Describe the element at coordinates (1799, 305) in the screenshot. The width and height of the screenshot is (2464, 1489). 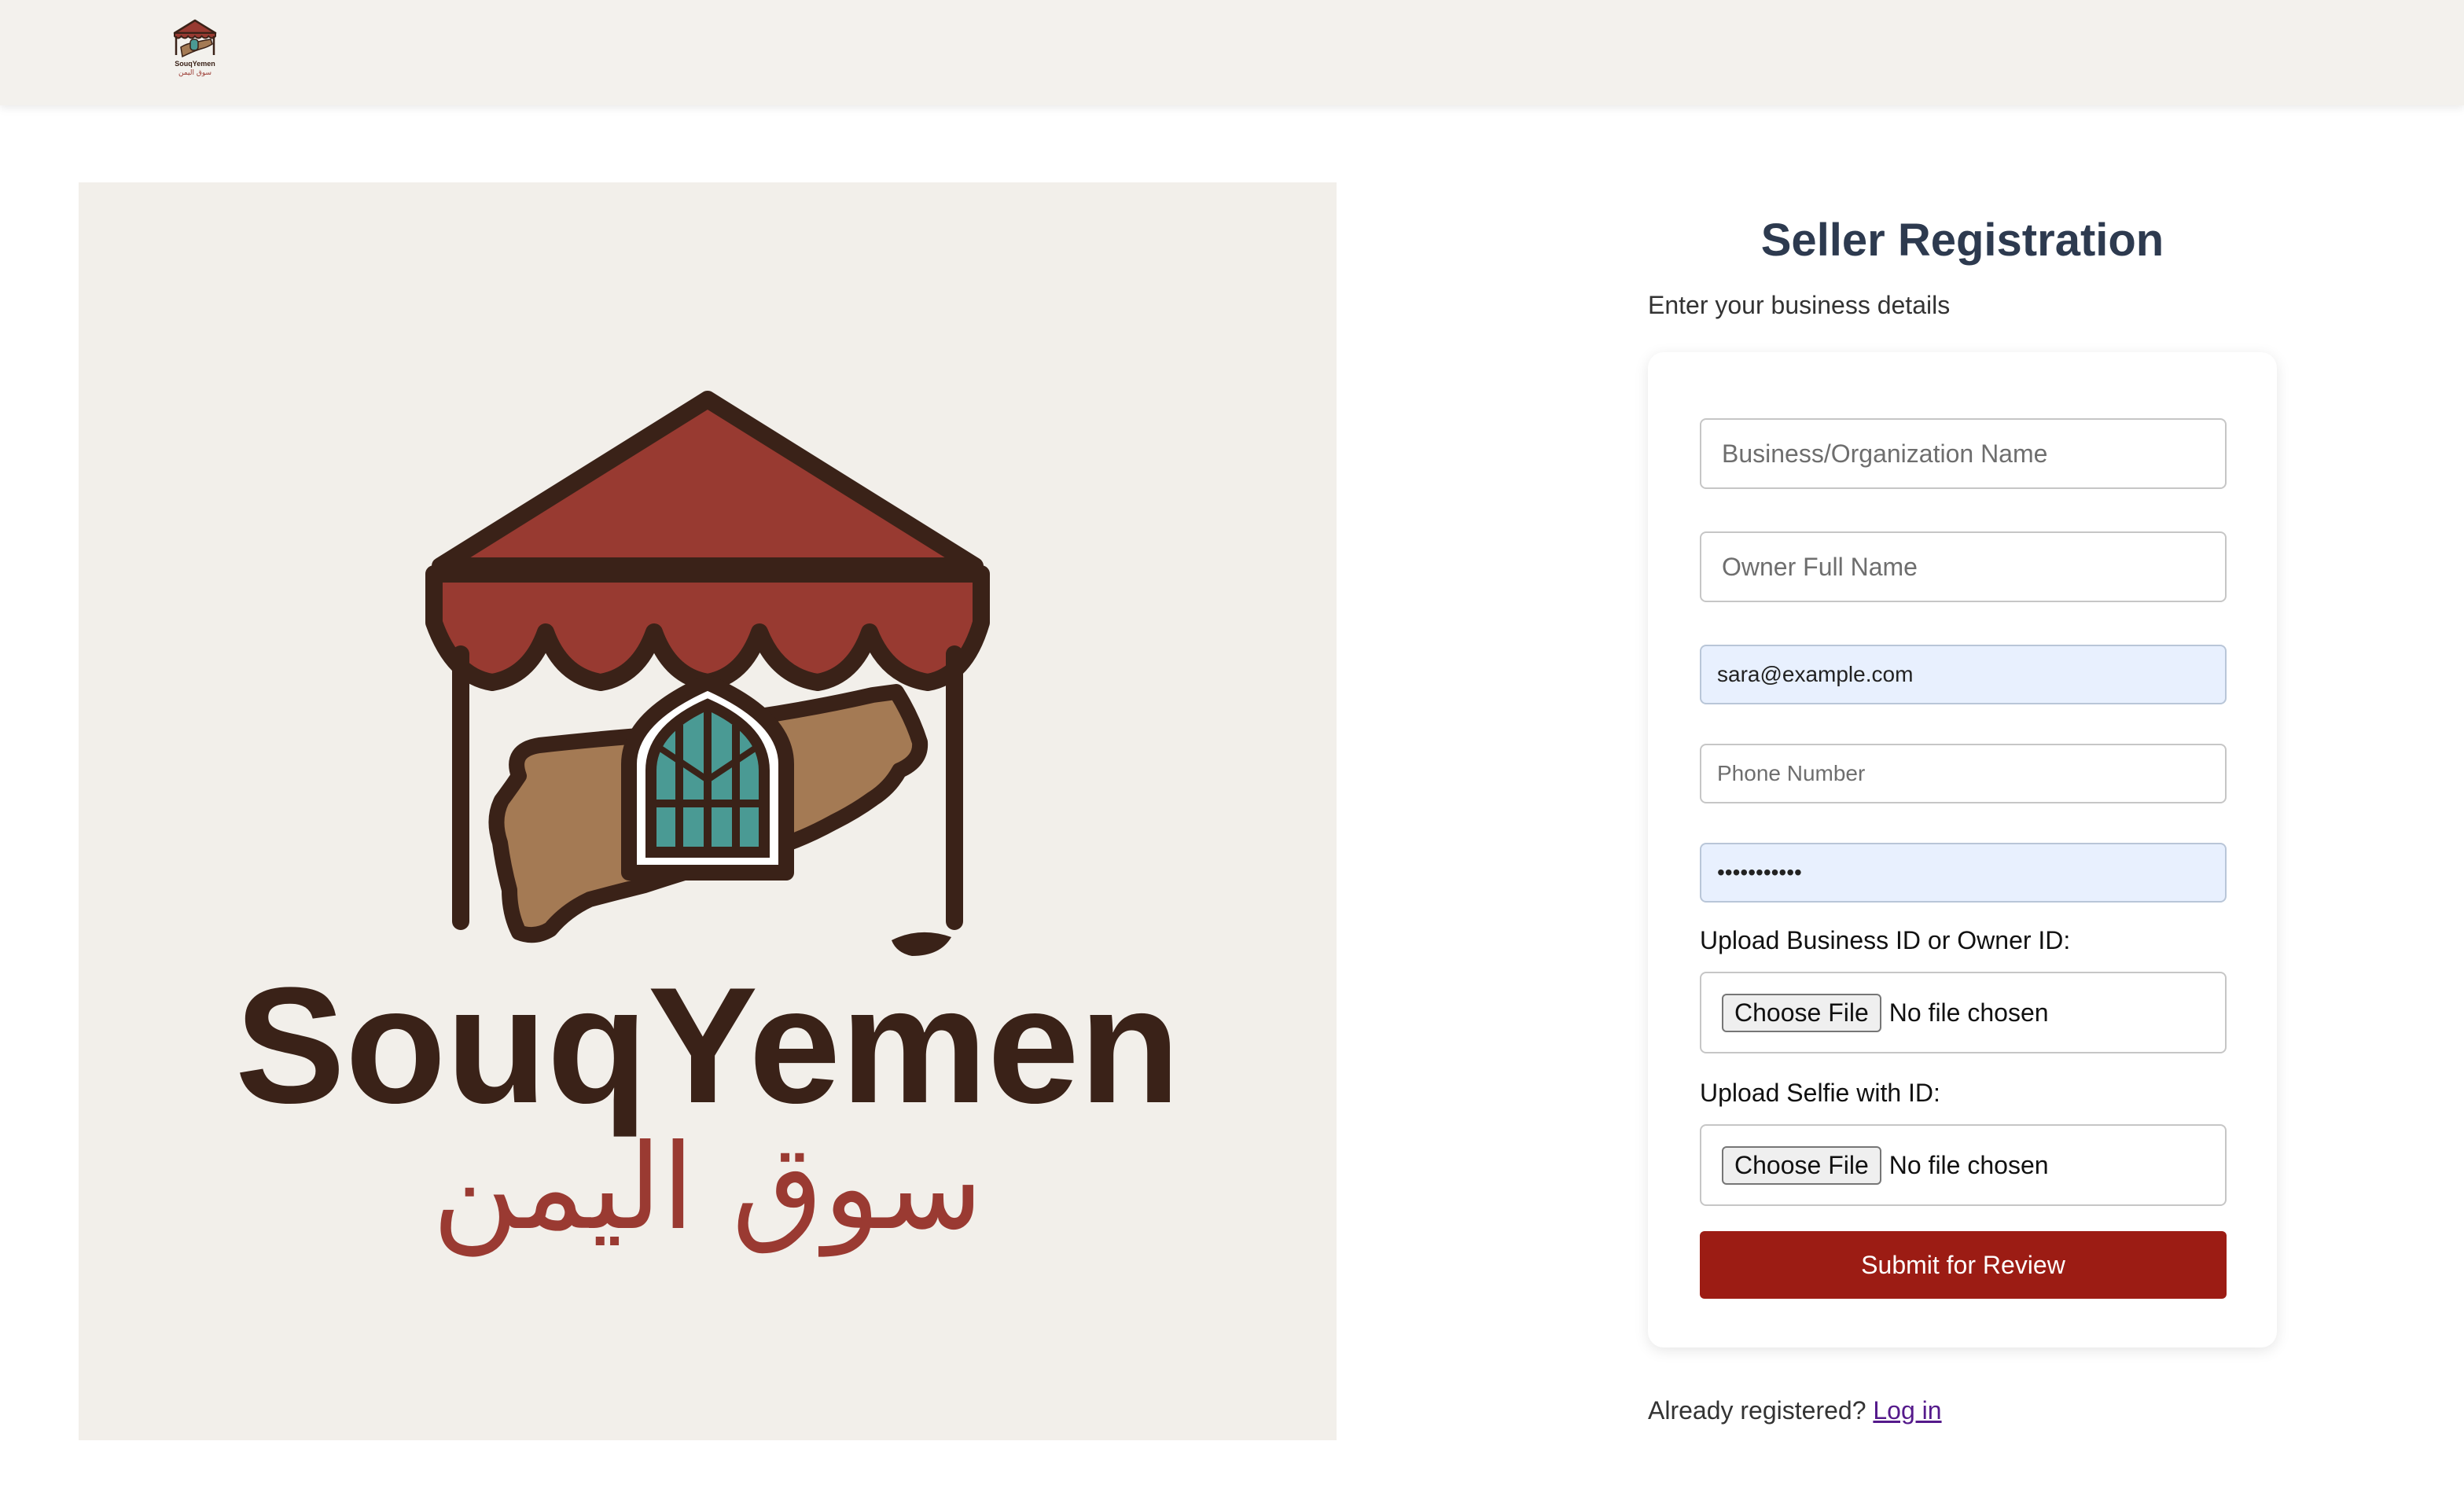
I see `page-subtitle: Enter your business details` at that location.